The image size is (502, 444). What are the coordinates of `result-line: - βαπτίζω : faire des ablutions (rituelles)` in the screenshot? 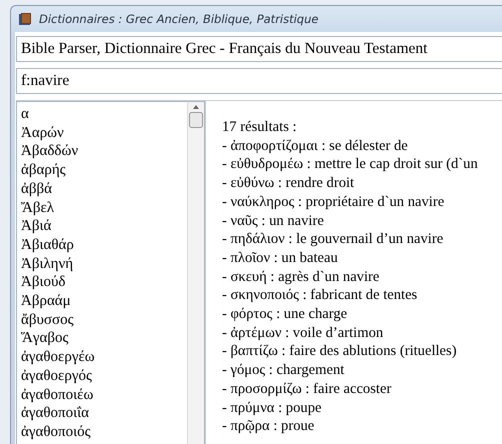 It's located at (340, 352).